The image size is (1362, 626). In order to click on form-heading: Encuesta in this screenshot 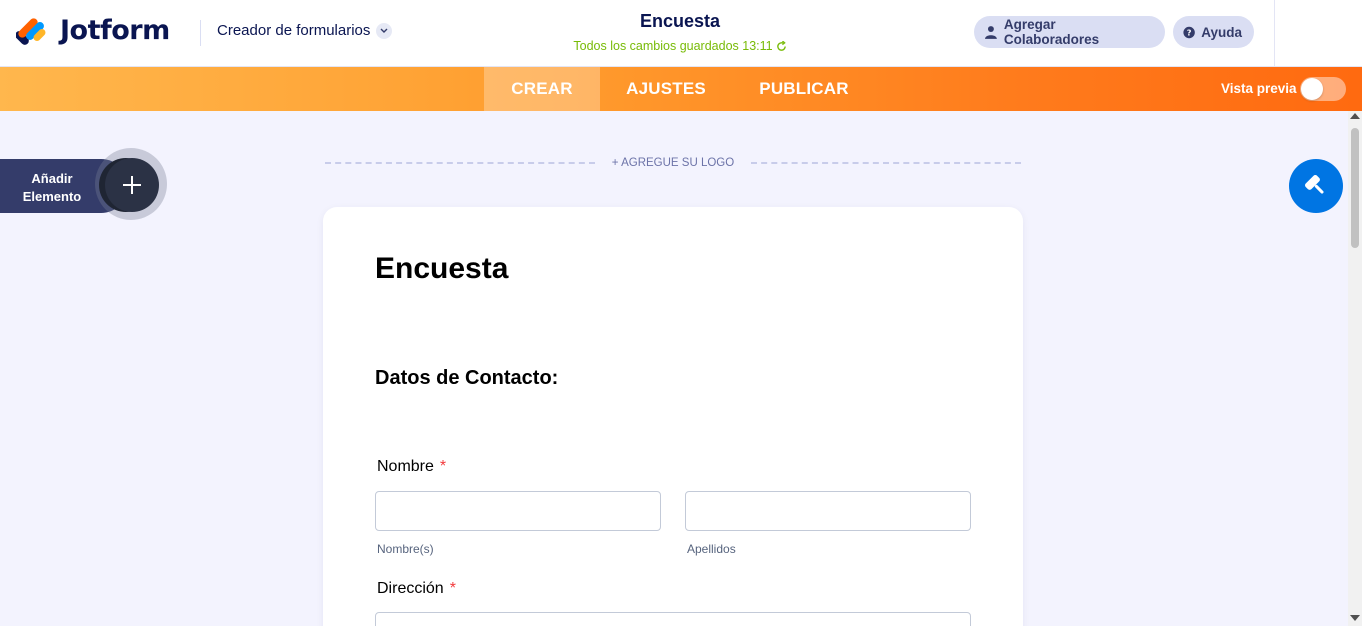, I will do `click(441, 269)`.